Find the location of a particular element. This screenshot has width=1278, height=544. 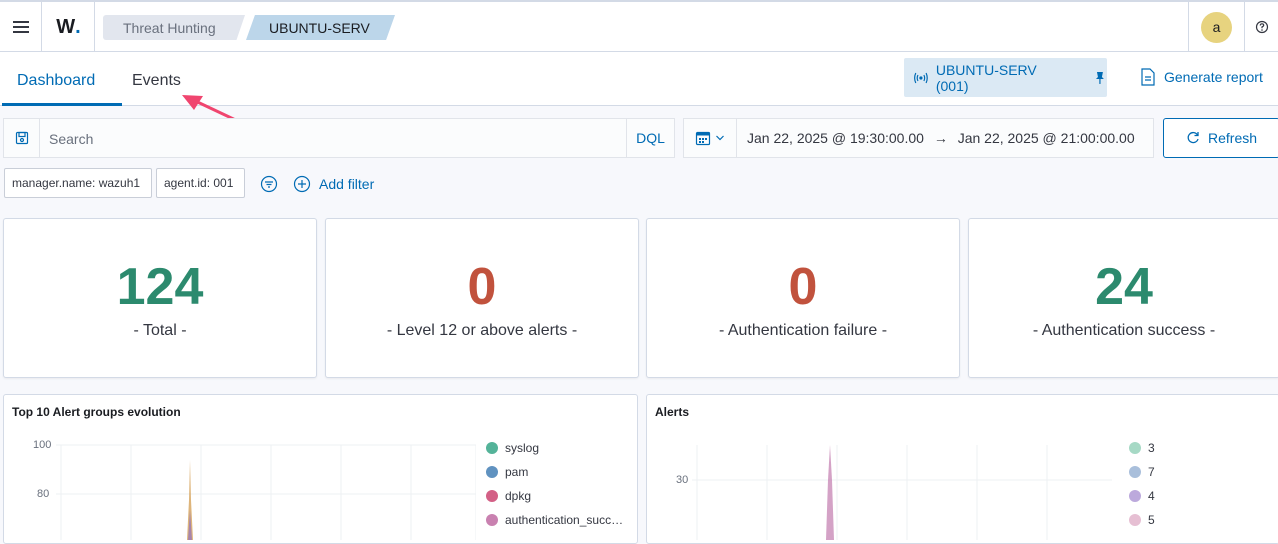

tab-dashboard: Dashboard is located at coordinates (56, 81).